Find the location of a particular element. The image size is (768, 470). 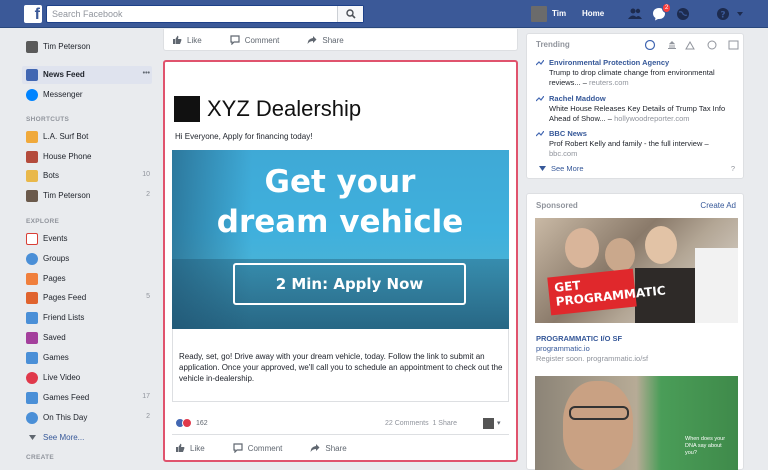

comments-count-text: 22 Comments is located at coordinates (407, 423).